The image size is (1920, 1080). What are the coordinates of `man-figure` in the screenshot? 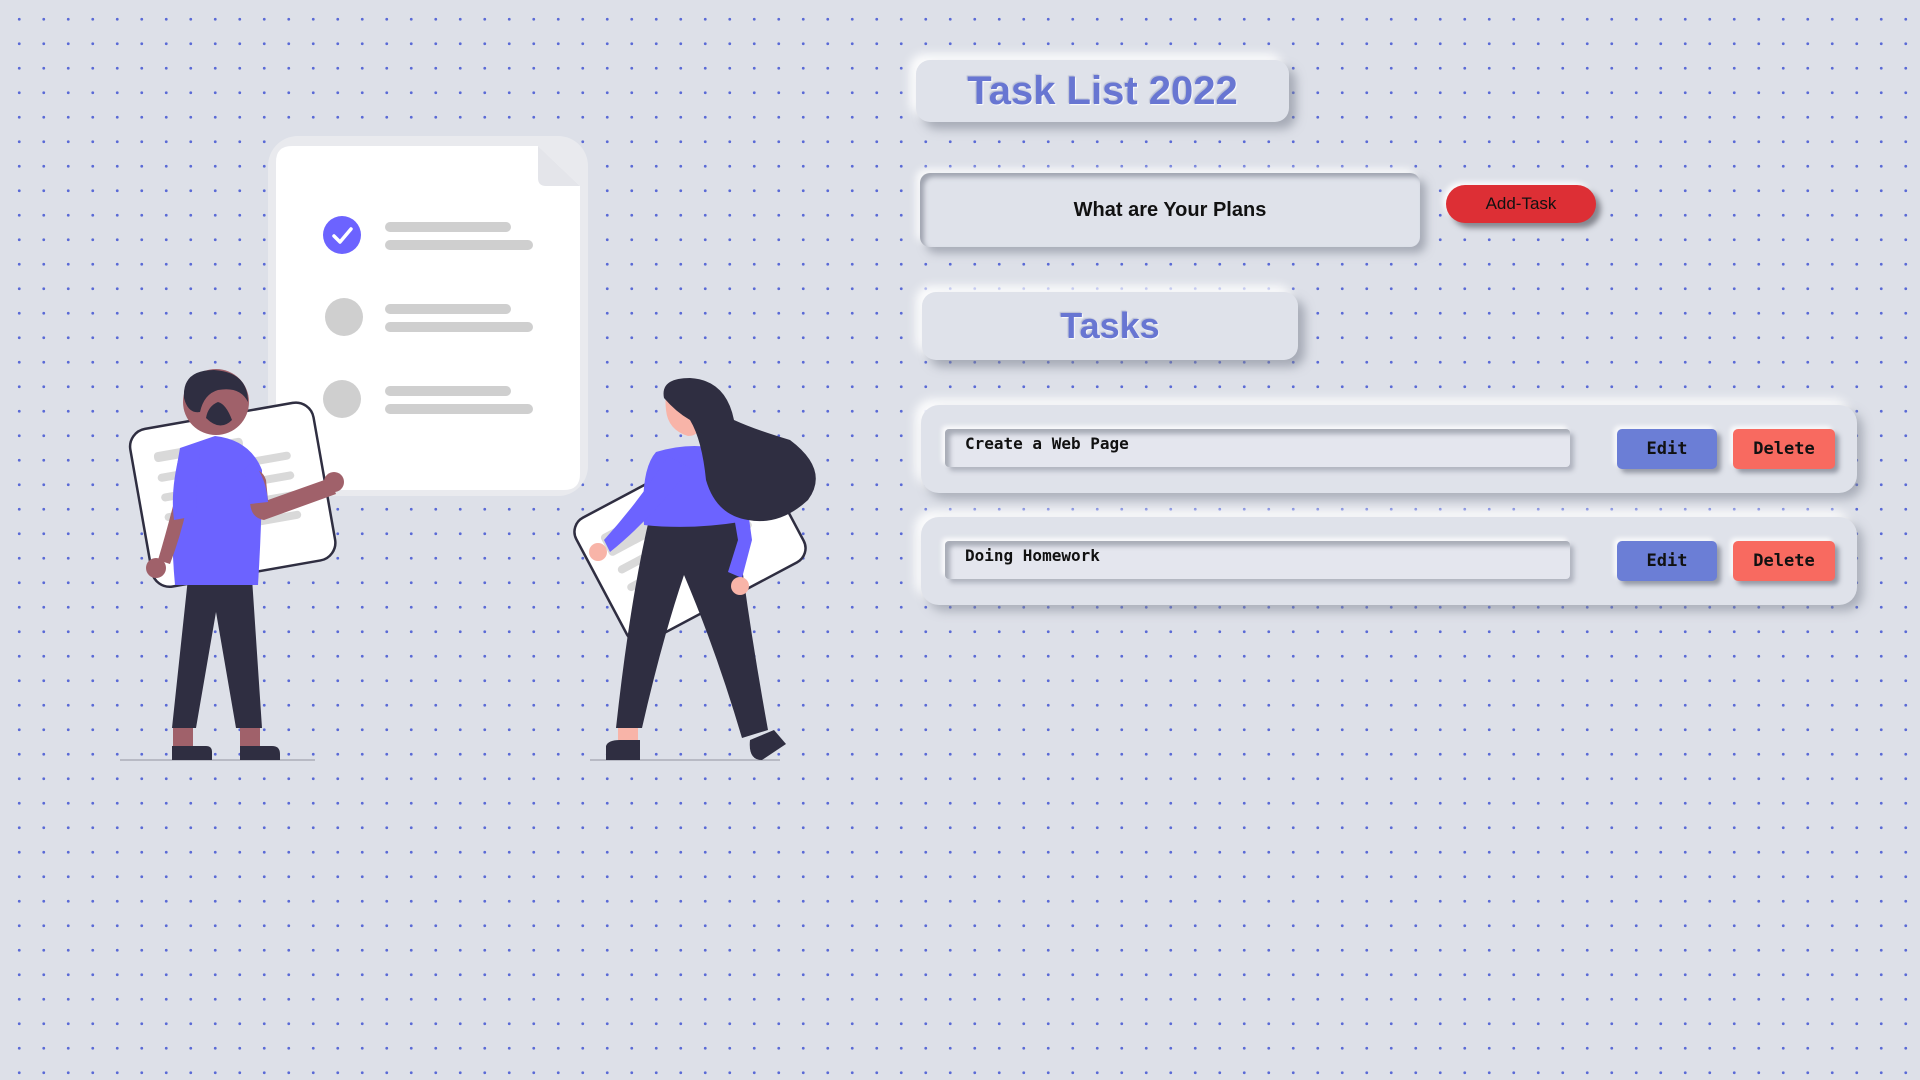 It's located at (232, 565).